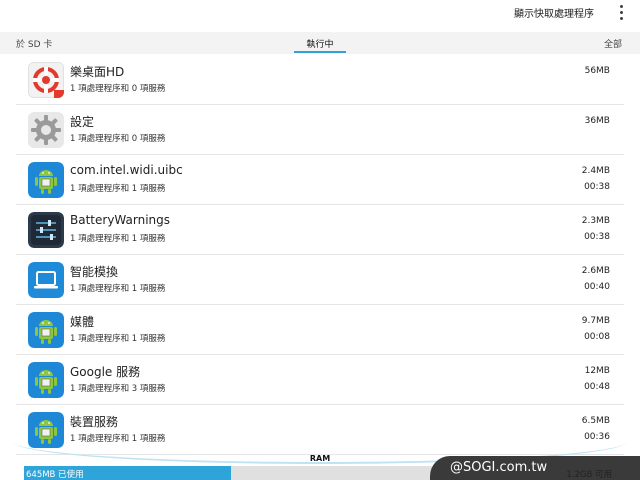 The width and height of the screenshot is (640, 480). Describe the element at coordinates (597, 387) in the screenshot. I see `app-run-time: 00:48` at that location.